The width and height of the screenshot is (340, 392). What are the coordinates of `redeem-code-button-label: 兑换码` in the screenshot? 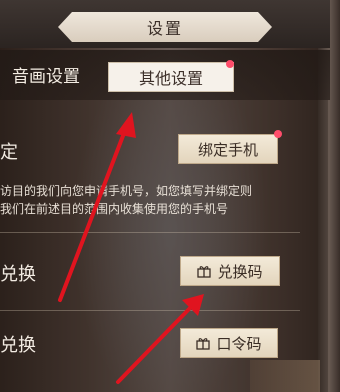 It's located at (240, 271).